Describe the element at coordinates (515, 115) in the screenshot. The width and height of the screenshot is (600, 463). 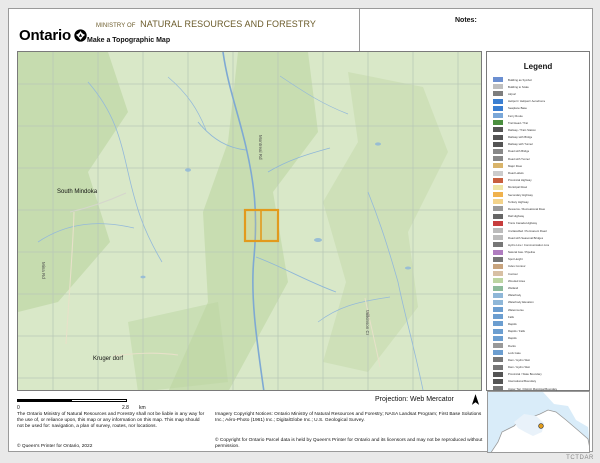
I see `legend-label: Ferry Route` at that location.